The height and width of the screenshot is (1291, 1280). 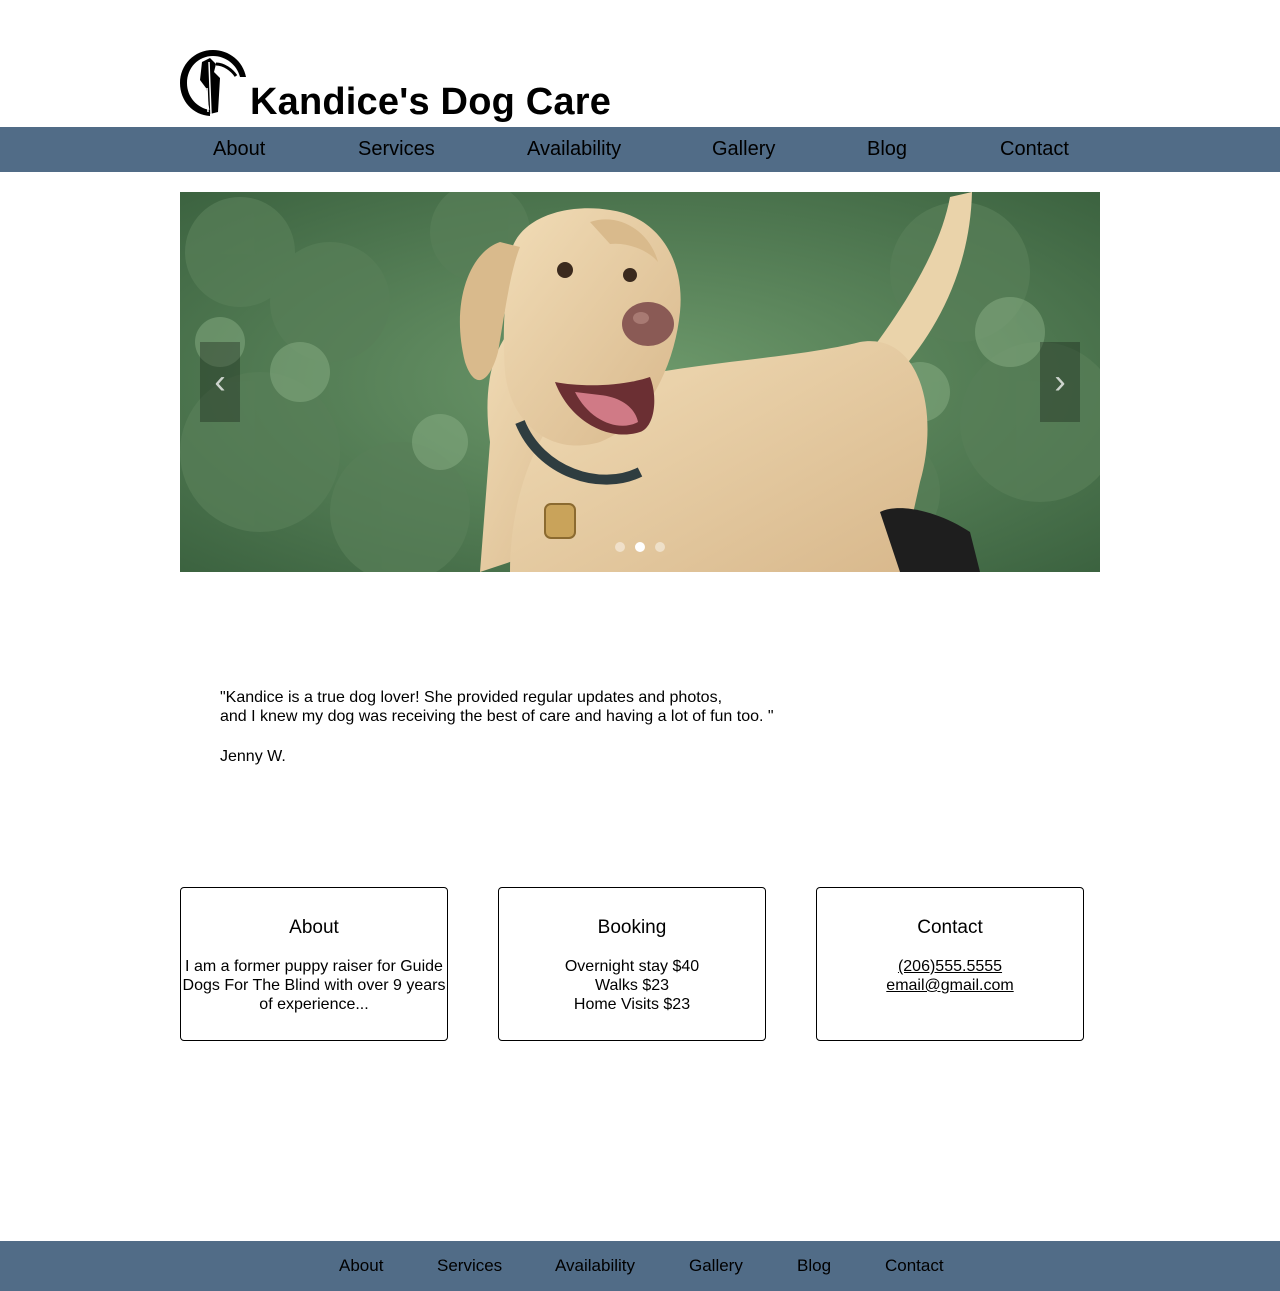 I want to click on footer-nav-availability: Availability, so click(x=595, y=1266).